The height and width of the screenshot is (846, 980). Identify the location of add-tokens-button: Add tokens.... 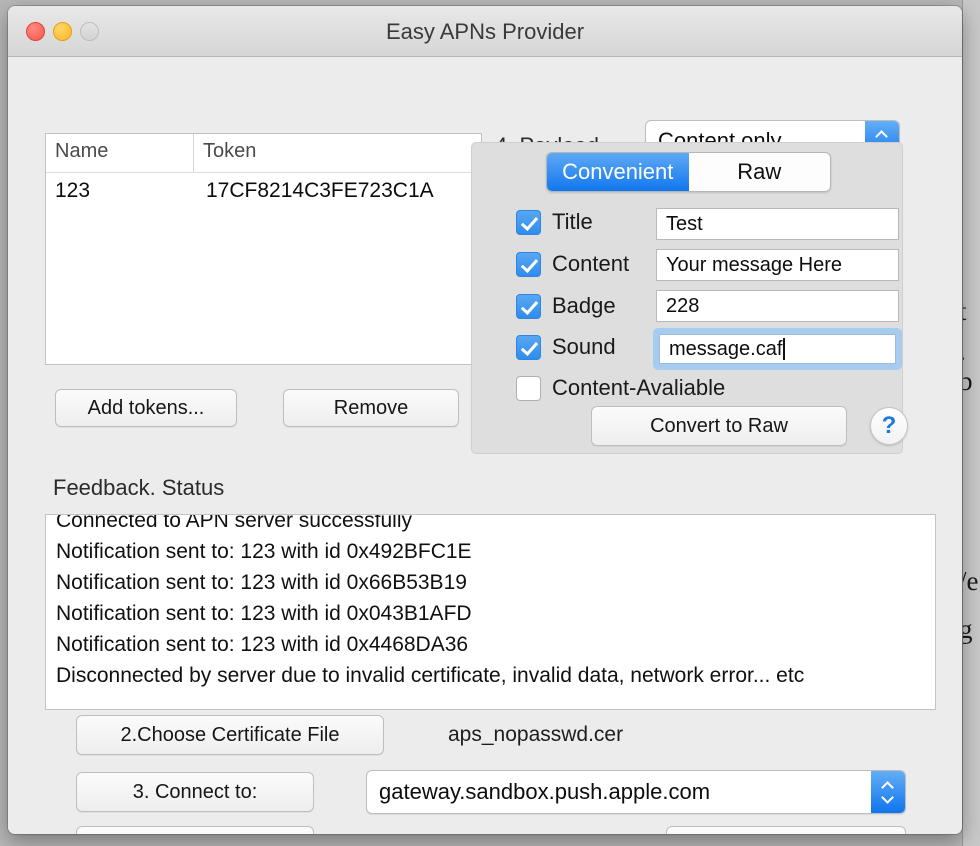
(146, 408).